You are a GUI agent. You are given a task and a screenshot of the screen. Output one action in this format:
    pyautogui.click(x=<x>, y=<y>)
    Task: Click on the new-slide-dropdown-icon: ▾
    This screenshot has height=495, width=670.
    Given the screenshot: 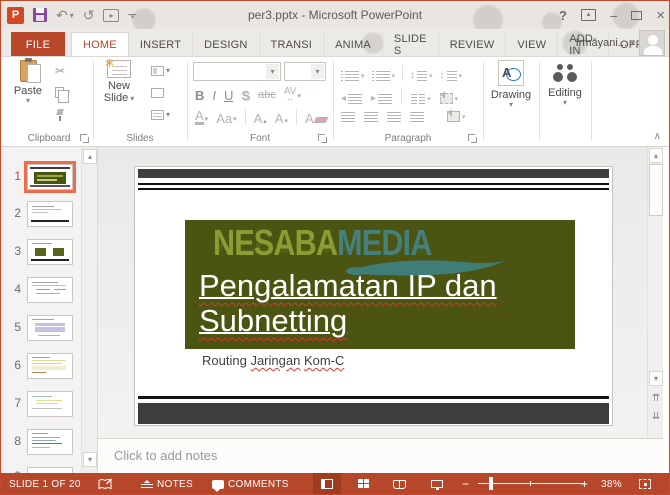 What is the action you would take?
    pyautogui.click(x=132, y=98)
    